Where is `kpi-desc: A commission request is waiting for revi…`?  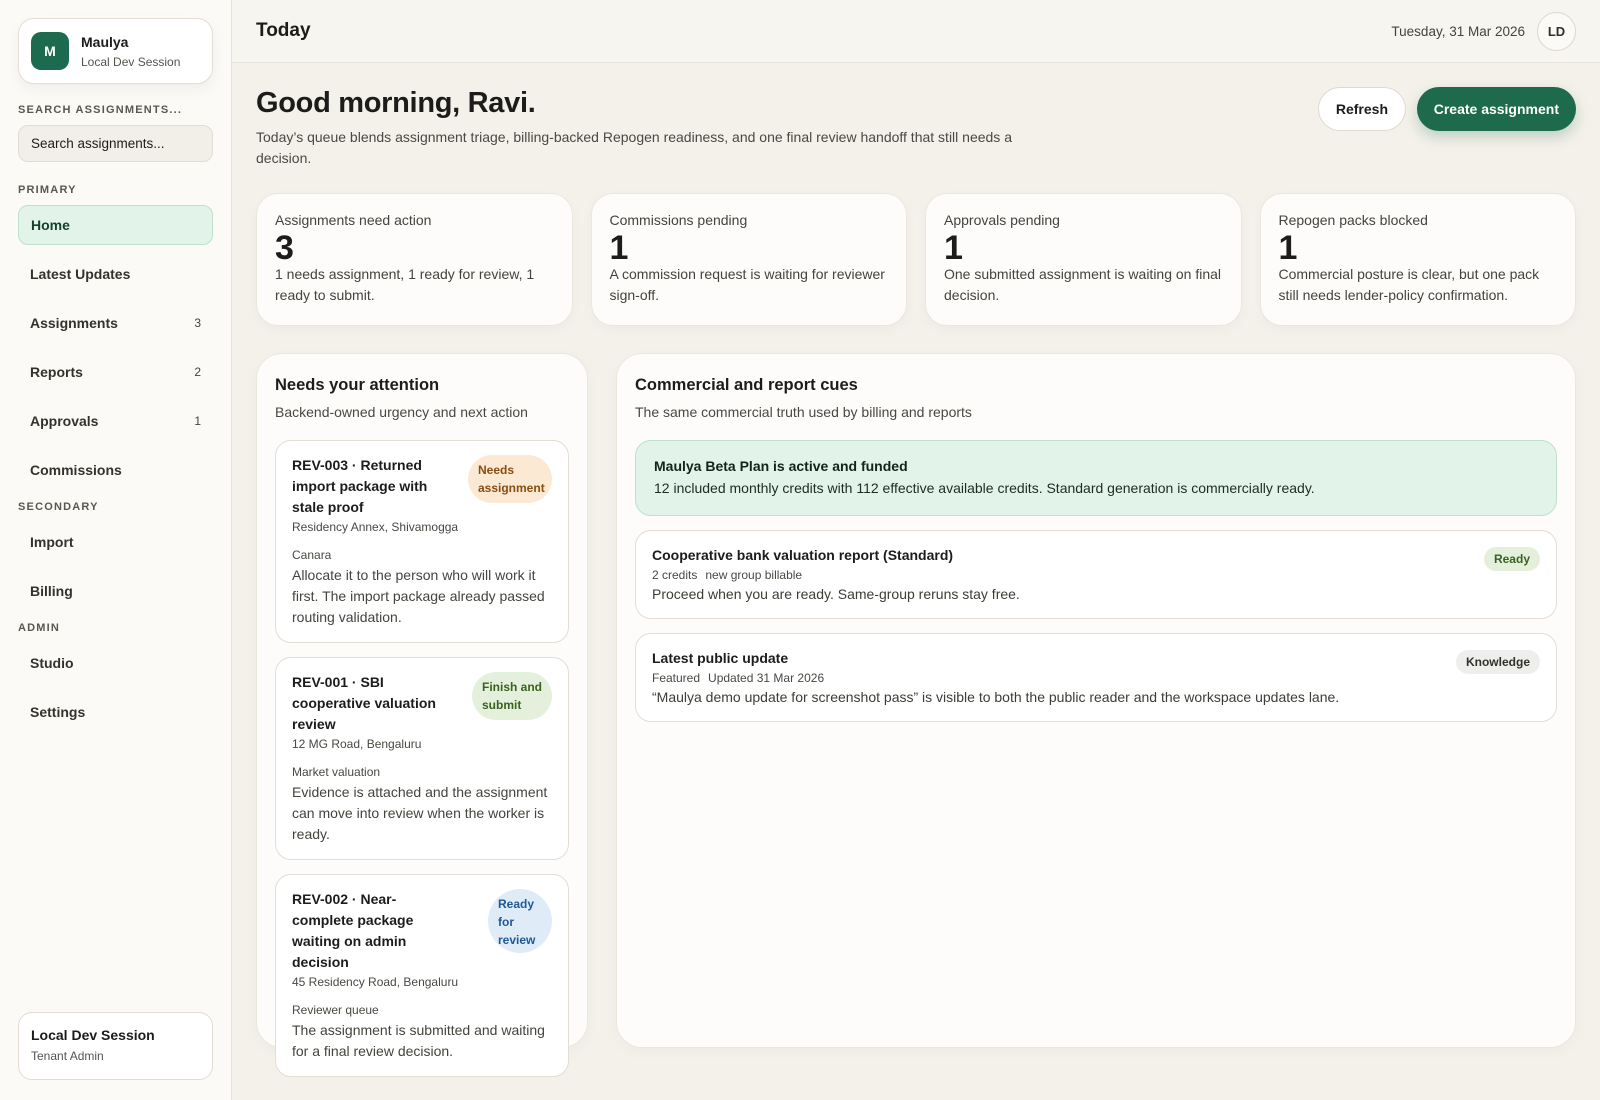 kpi-desc: A commission request is waiting for revi… is located at coordinates (747, 284).